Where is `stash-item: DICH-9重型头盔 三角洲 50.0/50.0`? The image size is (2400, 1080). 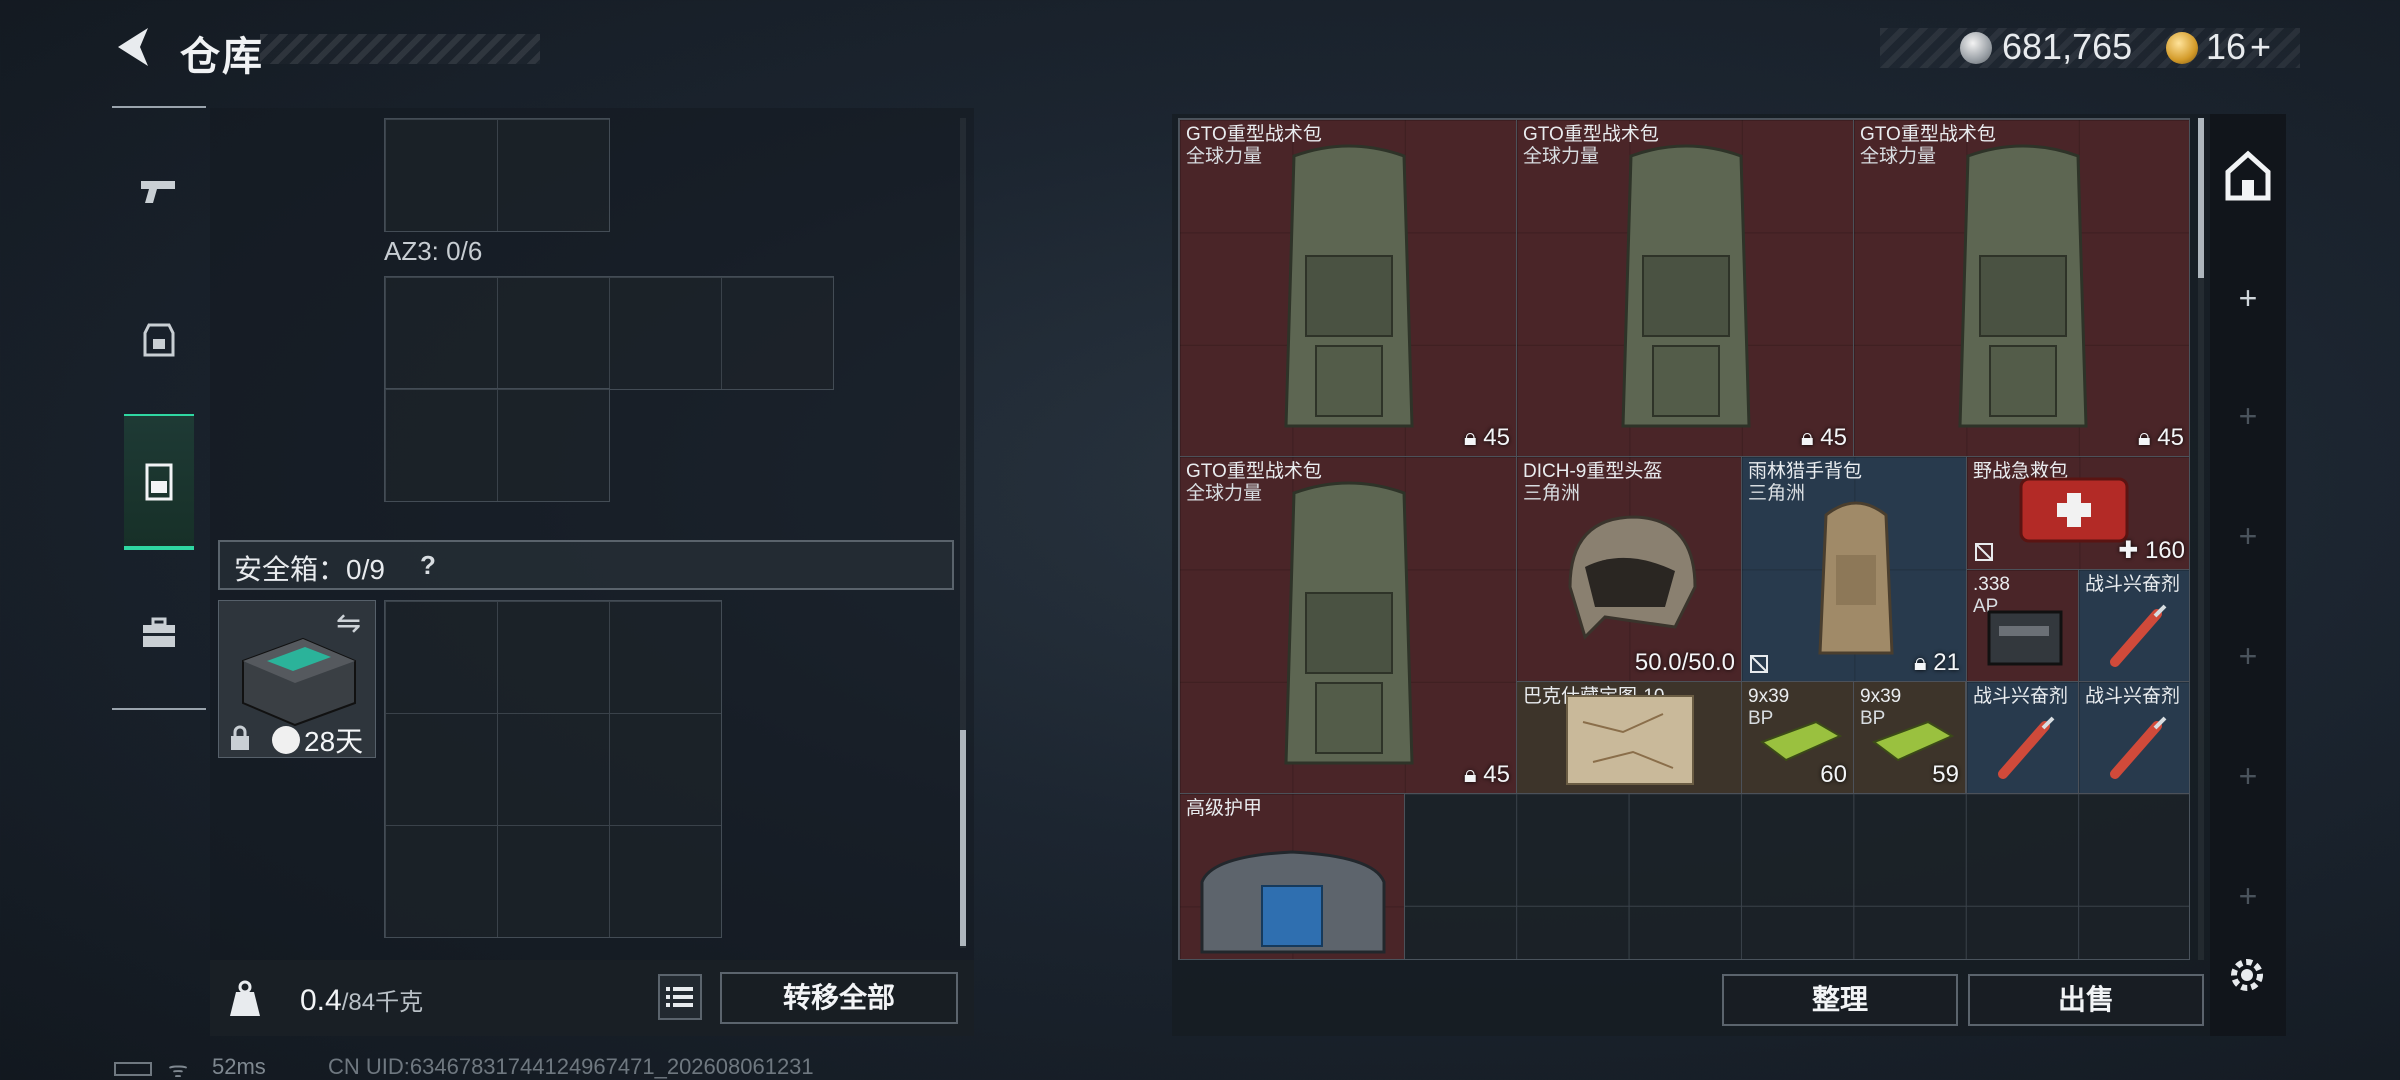
stash-item: DICH-9重型头盔 三角洲 50.0/50.0 is located at coordinates (1629, 569).